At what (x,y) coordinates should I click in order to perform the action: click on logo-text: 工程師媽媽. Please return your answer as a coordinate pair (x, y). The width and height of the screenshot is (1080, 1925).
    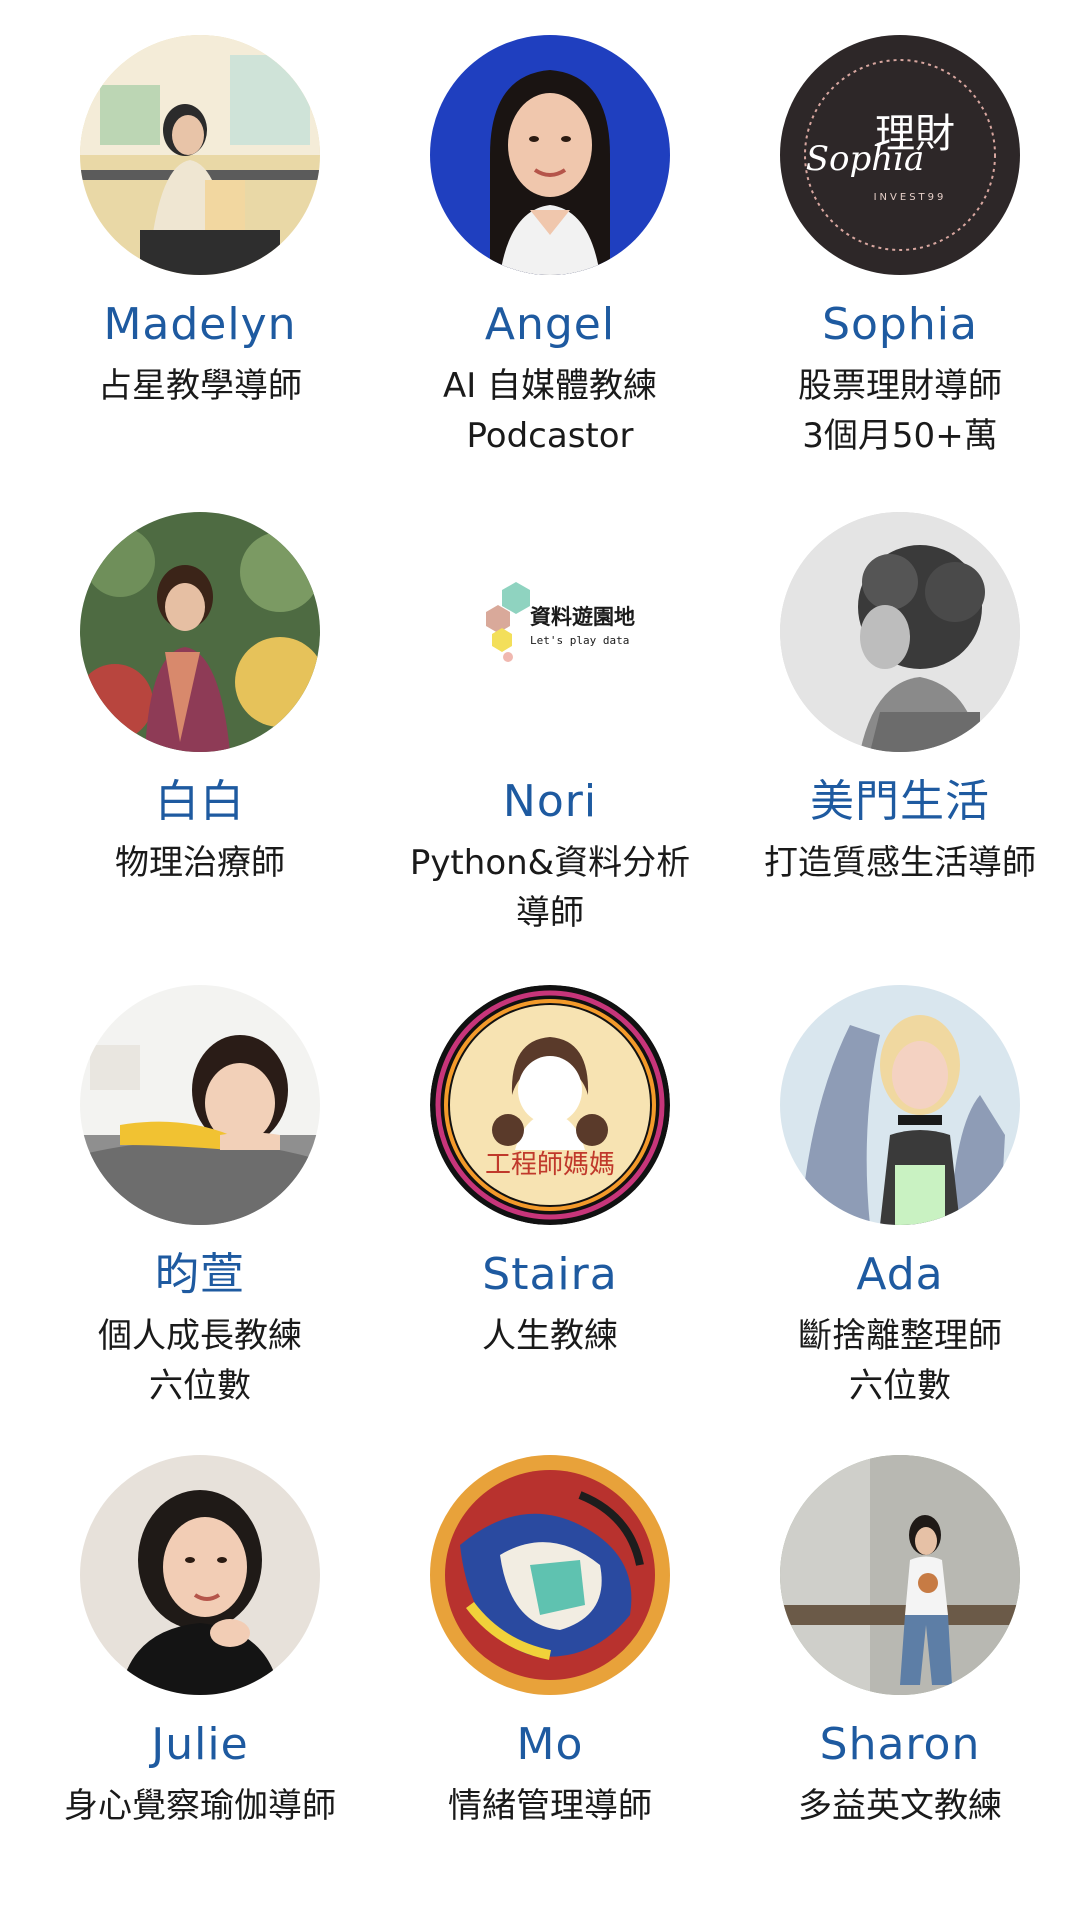
    Looking at the image, I should click on (550, 1165).